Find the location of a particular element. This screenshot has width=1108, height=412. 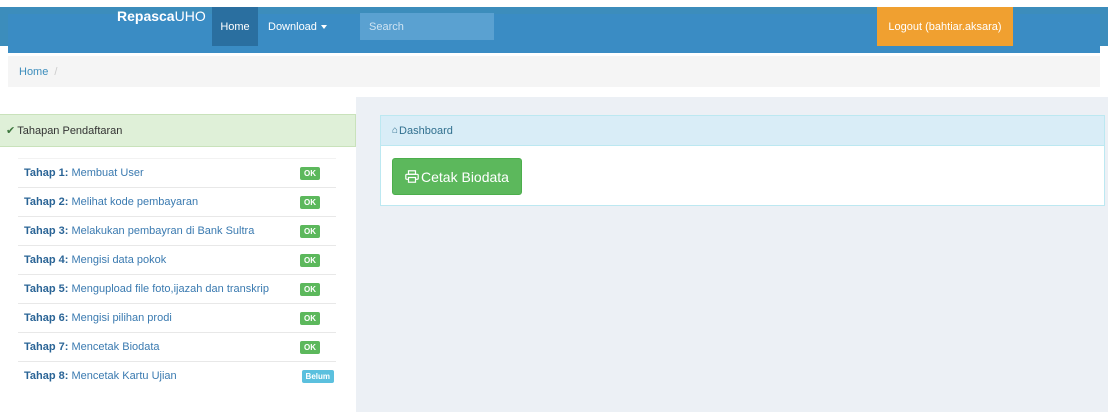

dashboard-title: Dashboard is located at coordinates (426, 130).